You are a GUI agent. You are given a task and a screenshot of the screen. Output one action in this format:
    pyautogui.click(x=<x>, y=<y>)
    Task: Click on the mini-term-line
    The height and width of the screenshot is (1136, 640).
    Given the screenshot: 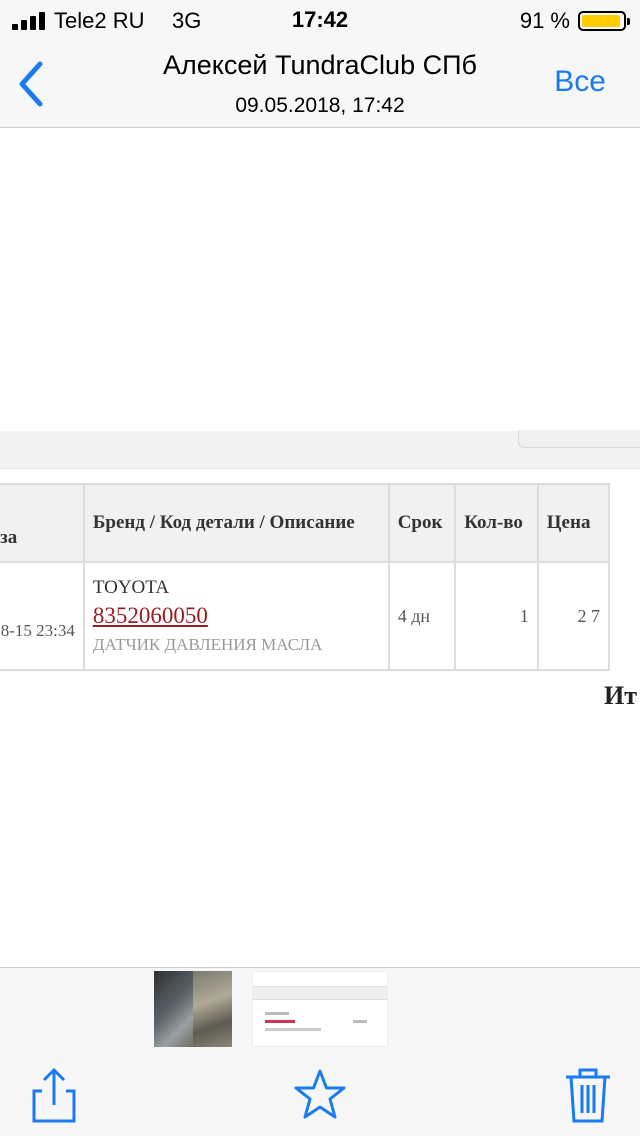 What is the action you would take?
    pyautogui.click(x=360, y=1021)
    